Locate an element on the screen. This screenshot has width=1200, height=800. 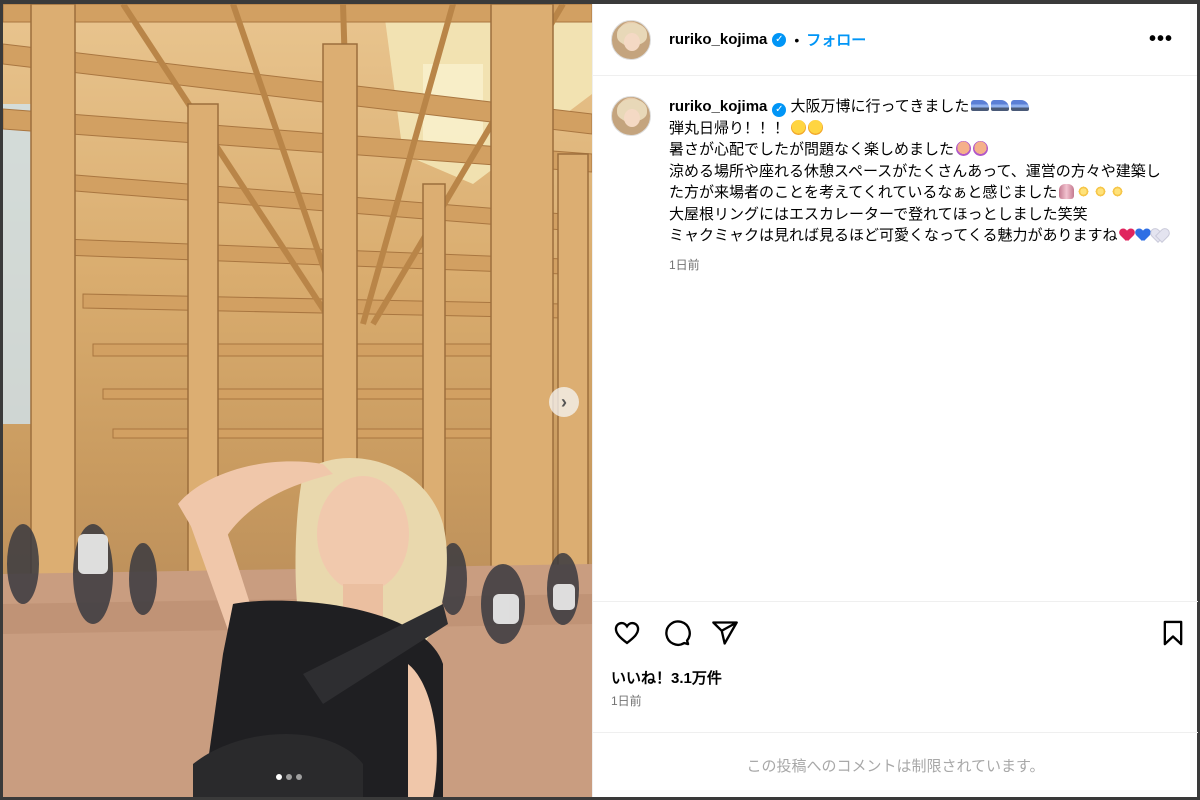
username-link: ruriko_kojima is located at coordinates (718, 39).